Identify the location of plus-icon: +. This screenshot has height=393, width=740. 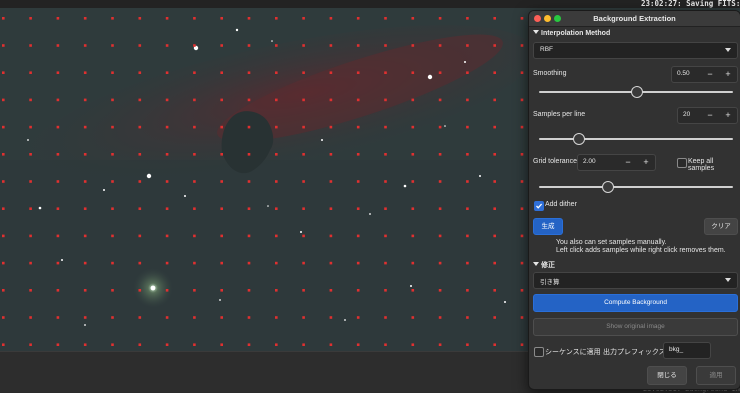
(728, 115).